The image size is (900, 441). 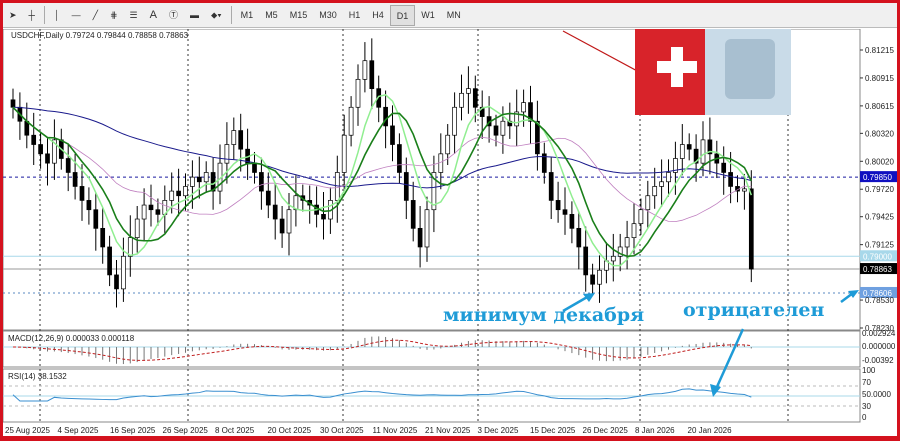 I want to click on date-tick-label: 21 Nov 2025, so click(x=448, y=430).